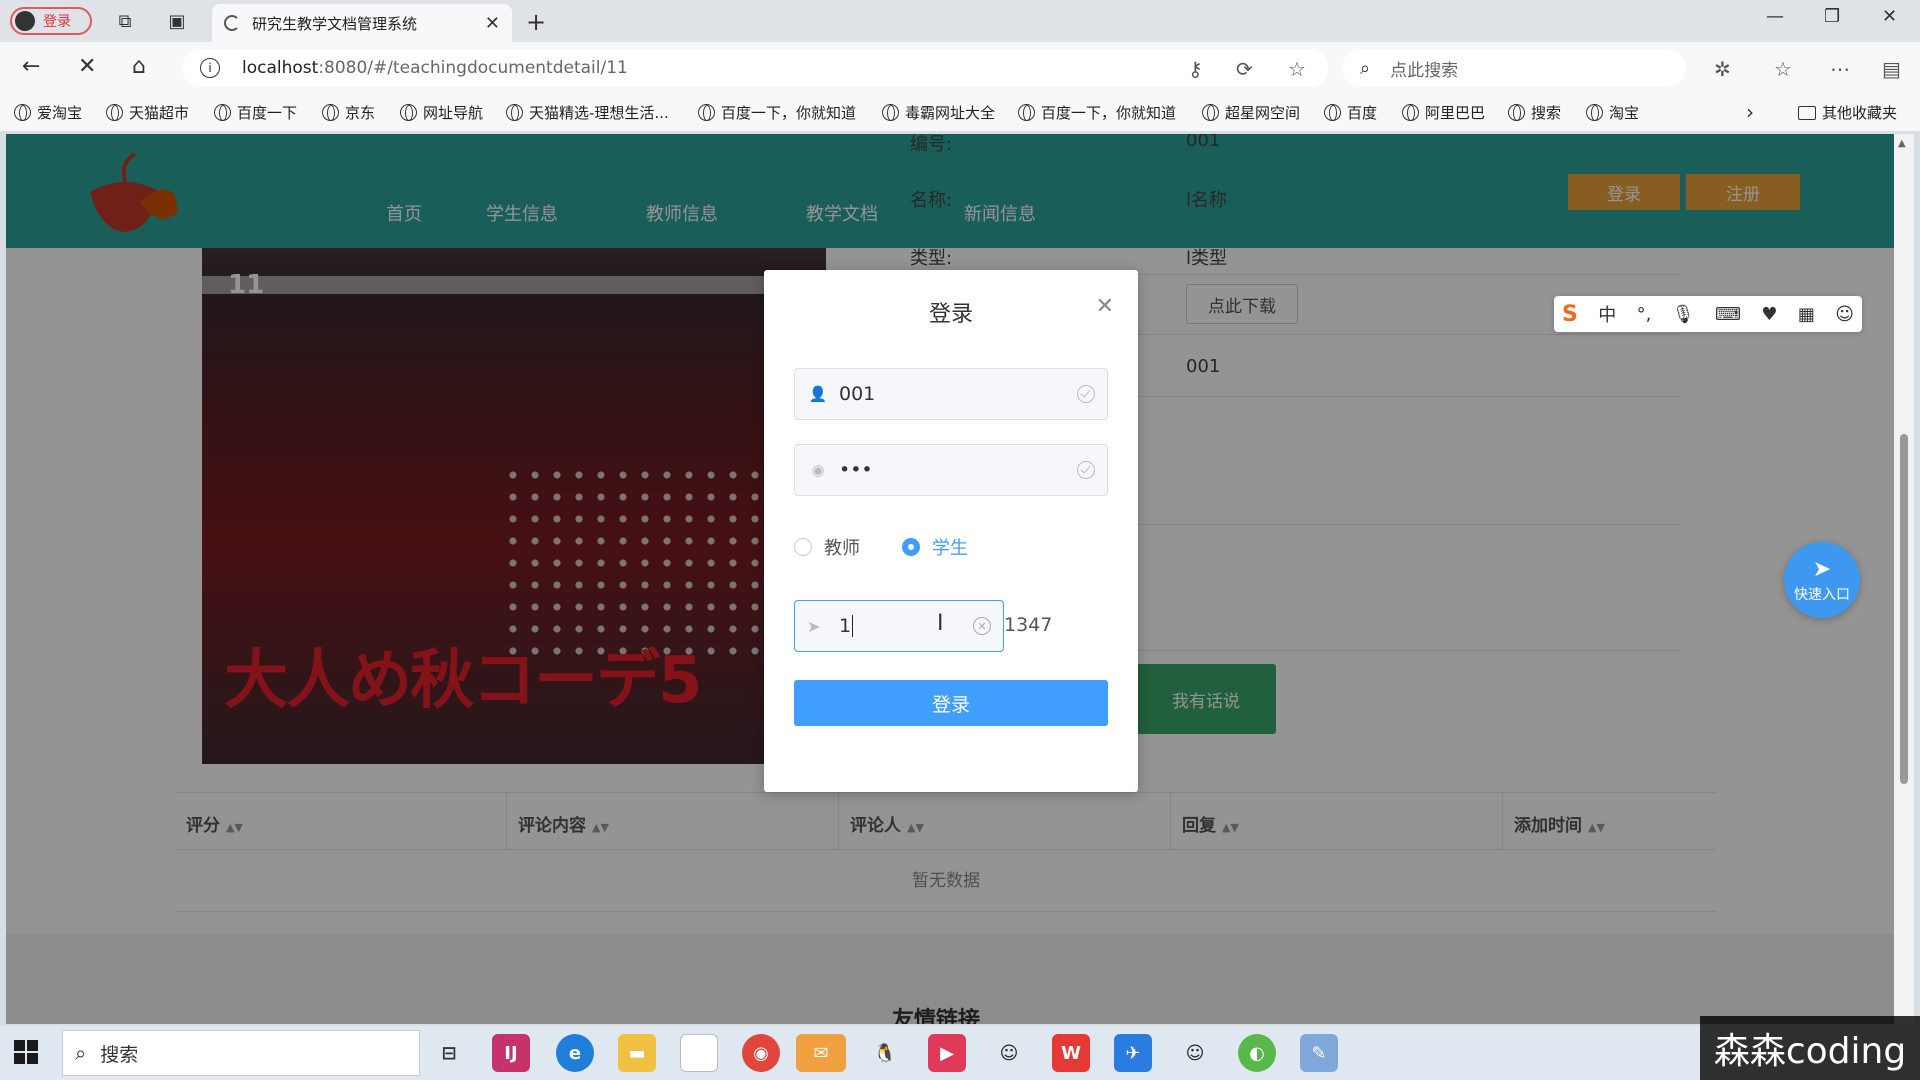 This screenshot has height=1080, width=1920. I want to click on captcha-code: 1347, so click(1028, 625).